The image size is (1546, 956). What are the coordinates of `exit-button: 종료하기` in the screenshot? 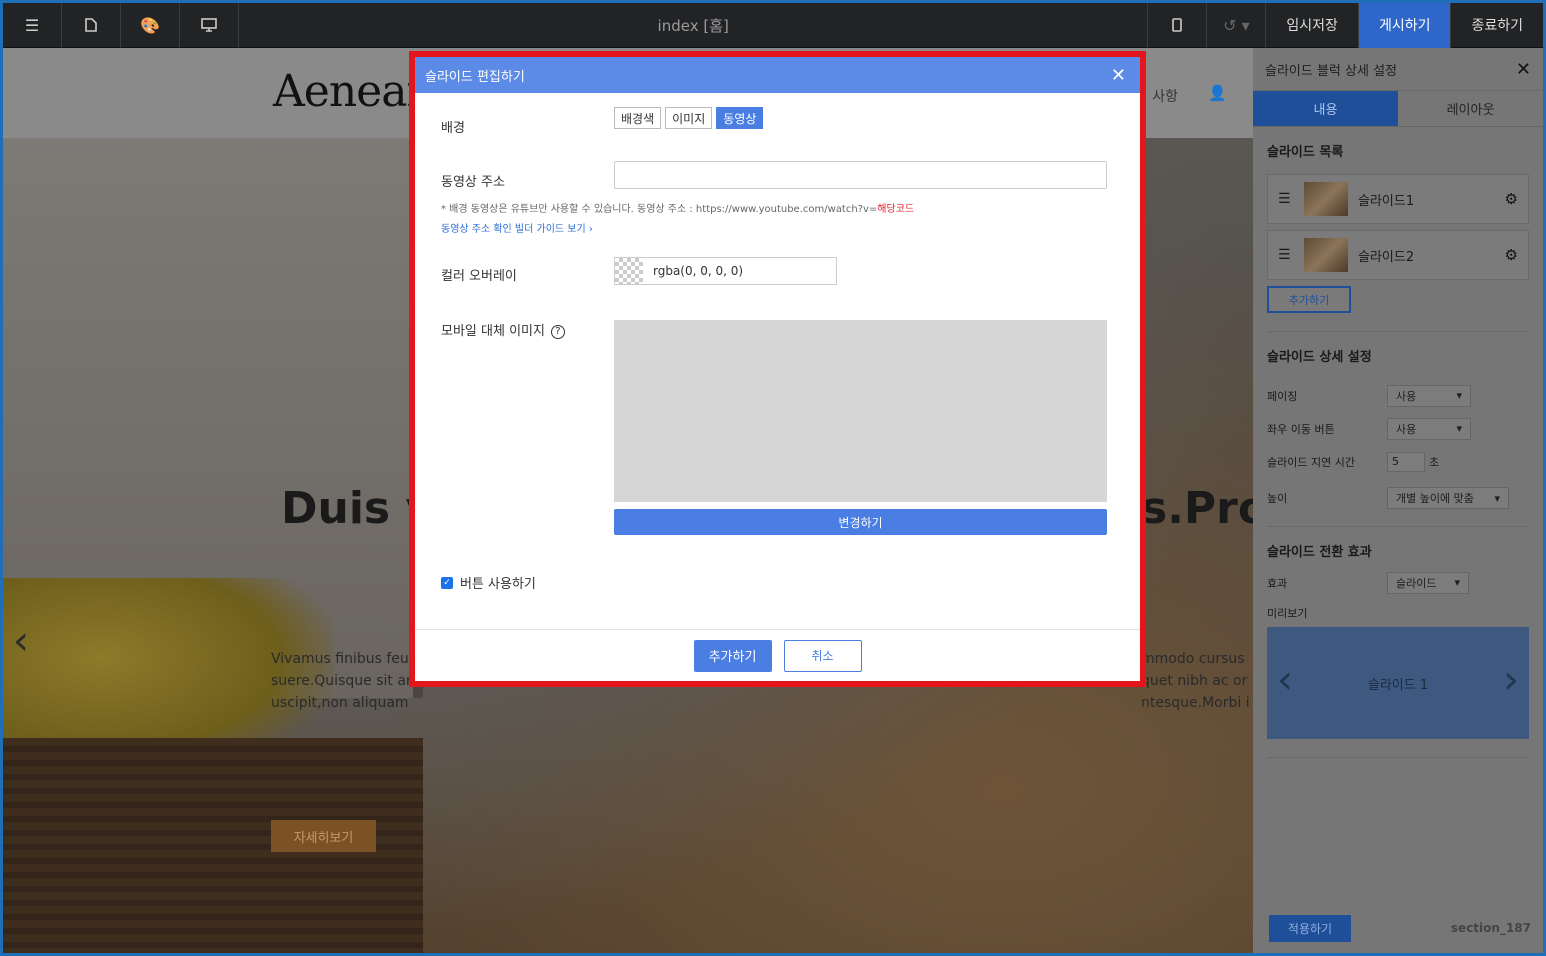 It's located at (1496, 25).